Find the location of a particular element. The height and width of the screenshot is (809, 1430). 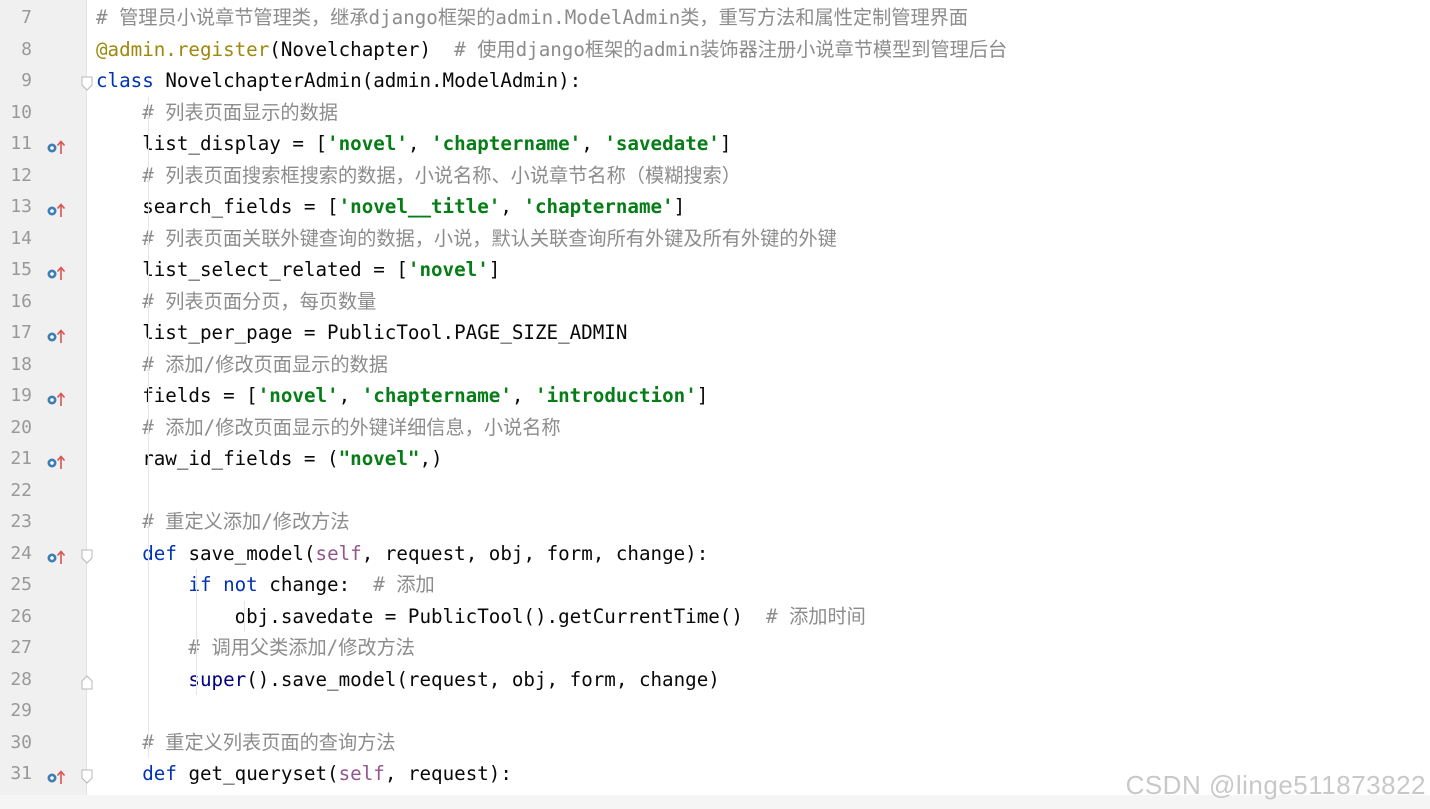

code-line: 14 # 列表页面关联外键查询的数据，小说，默认关联查询所有外键及所有外键的外键 is located at coordinates (715, 239).